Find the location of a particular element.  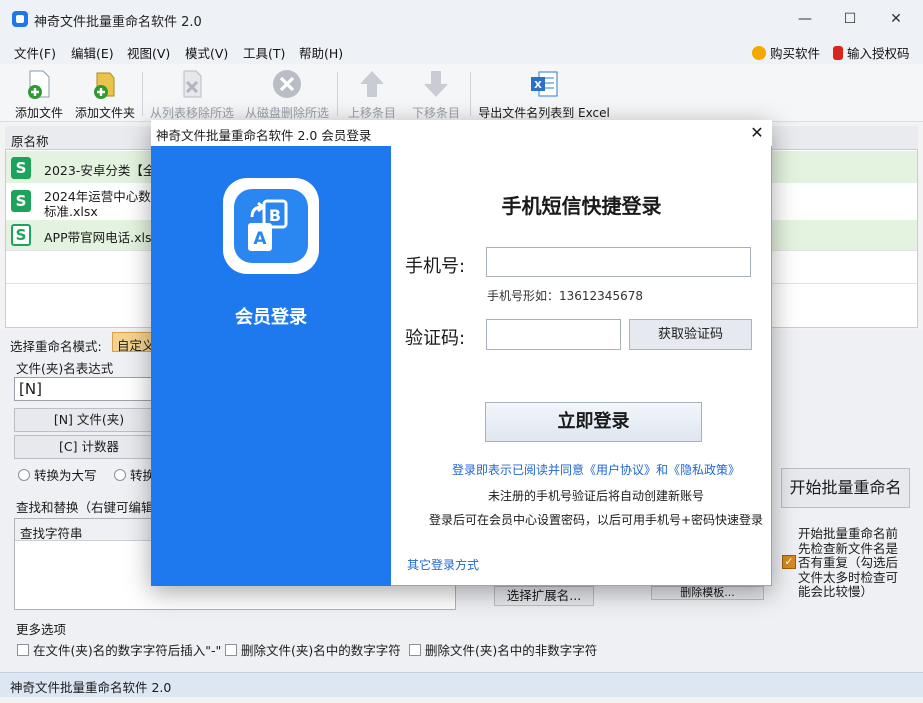

menu-help: 帮助(H) is located at coordinates (321, 52).